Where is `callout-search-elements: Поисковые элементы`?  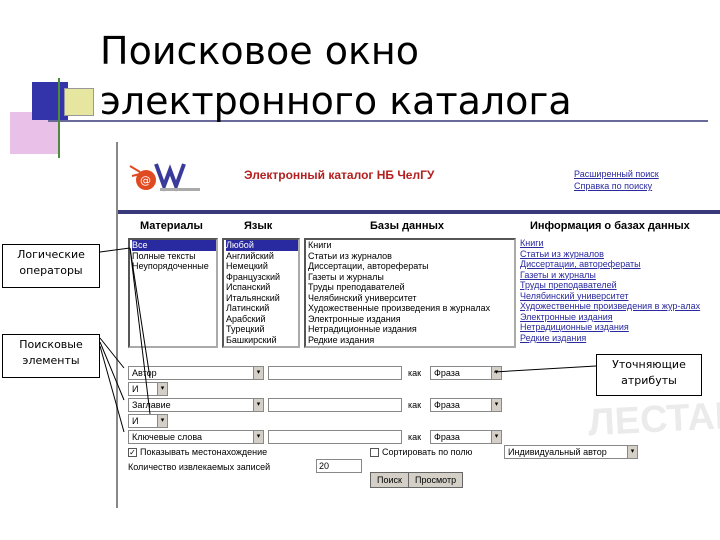
callout-search-elements: Поисковые элементы is located at coordinates (51, 356).